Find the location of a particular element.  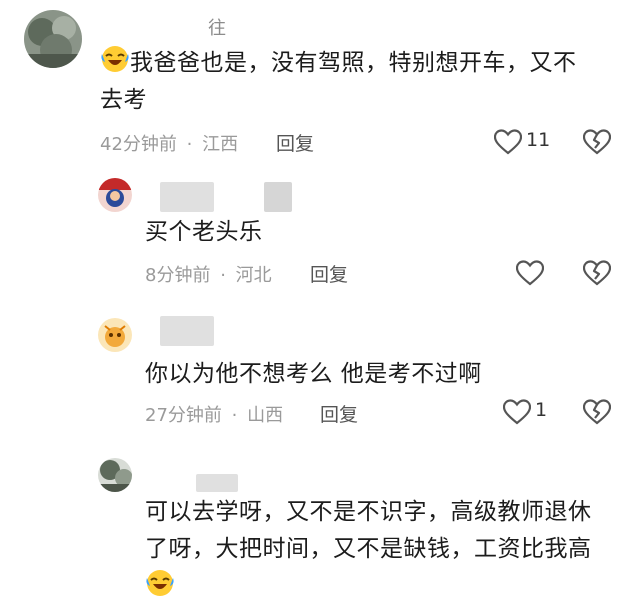

location: 山西 is located at coordinates (265, 415).